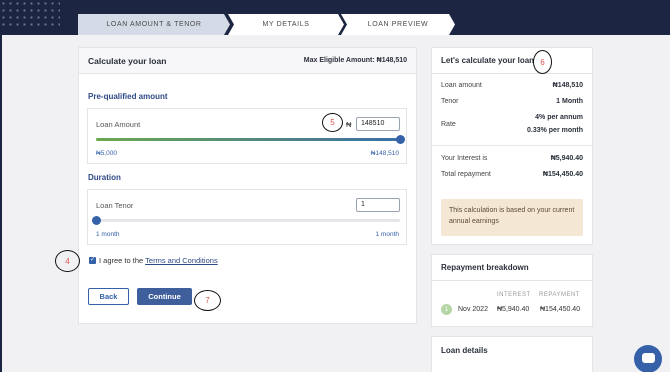  I want to click on max-eligible-amount: Max Eligible Amount: ₦148,510, so click(355, 60).